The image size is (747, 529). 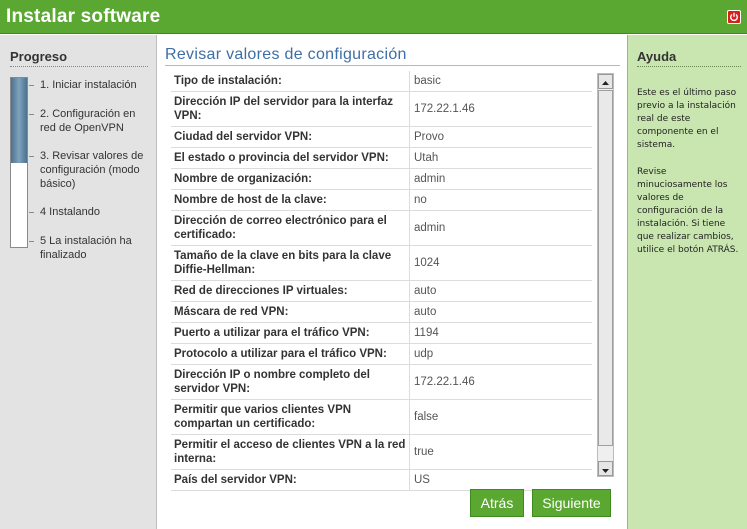 I want to click on table-row: Red de direcciones IP virtuales: auto, so click(x=381, y=291).